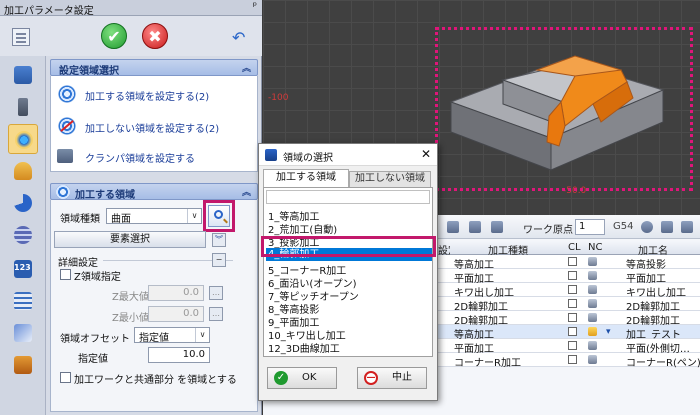  I want to click on region-type-label: 領域種類, so click(80, 219).